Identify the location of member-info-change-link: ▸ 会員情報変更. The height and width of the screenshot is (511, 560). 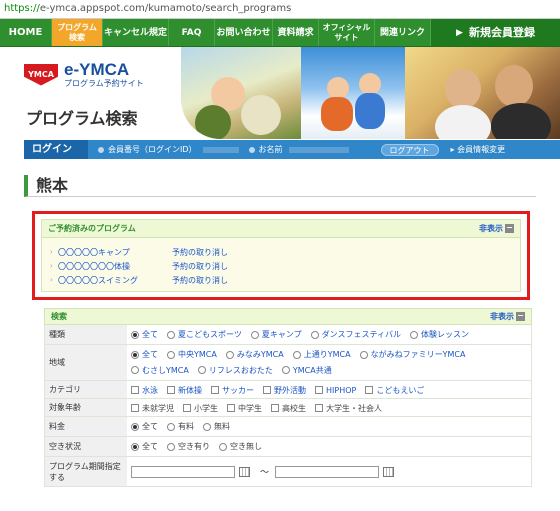
(478, 149).